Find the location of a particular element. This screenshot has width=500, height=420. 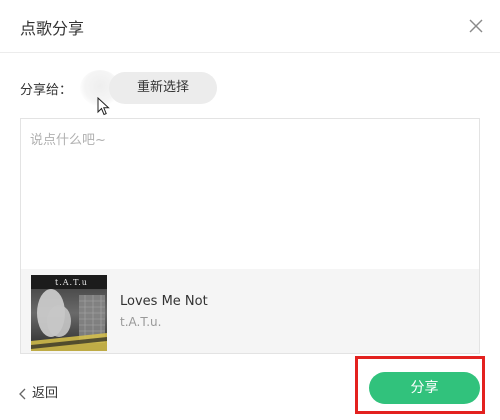

back-label: 返回 is located at coordinates (45, 393).